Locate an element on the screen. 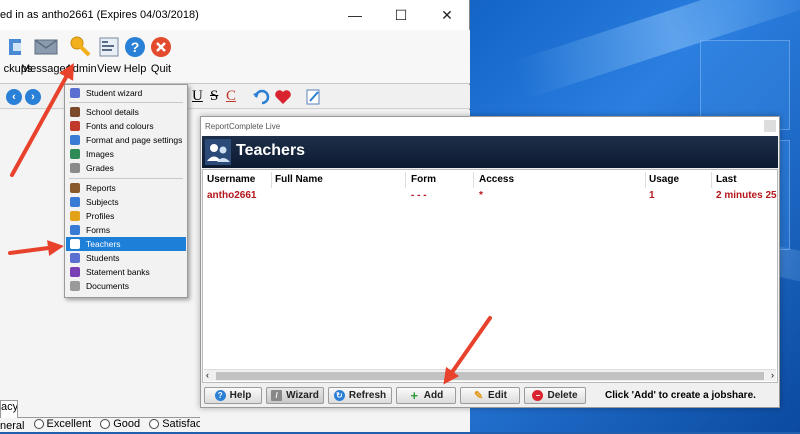 The image size is (800, 434). arrow-to-teachers is located at coordinates (36, 248).